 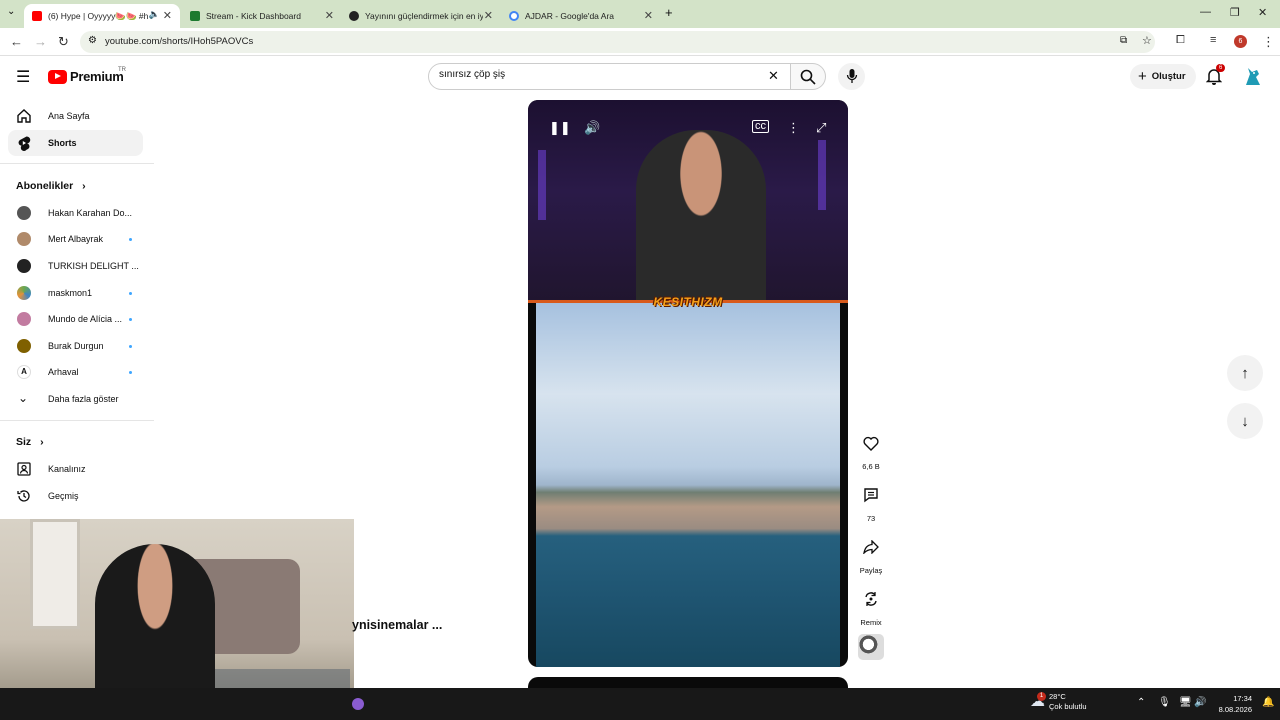 What do you see at coordinates (30, 442) in the screenshot?
I see `you-section-header: Siz ›` at bounding box center [30, 442].